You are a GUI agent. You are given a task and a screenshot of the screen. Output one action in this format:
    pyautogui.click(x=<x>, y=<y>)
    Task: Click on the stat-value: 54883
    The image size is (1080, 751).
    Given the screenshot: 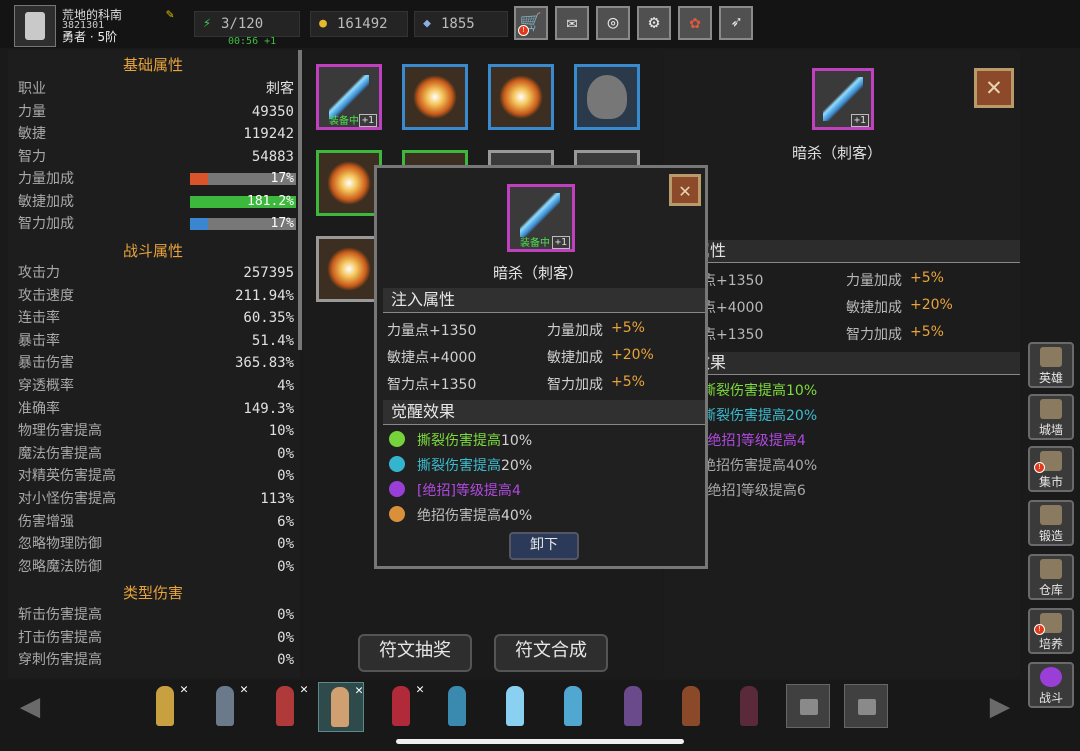 What is the action you would take?
    pyautogui.click(x=272, y=156)
    